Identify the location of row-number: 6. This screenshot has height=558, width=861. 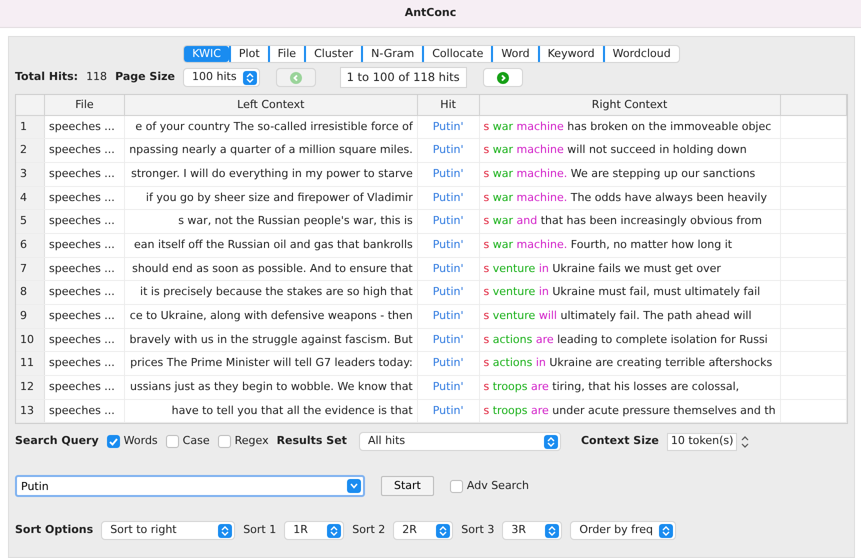
(30, 245).